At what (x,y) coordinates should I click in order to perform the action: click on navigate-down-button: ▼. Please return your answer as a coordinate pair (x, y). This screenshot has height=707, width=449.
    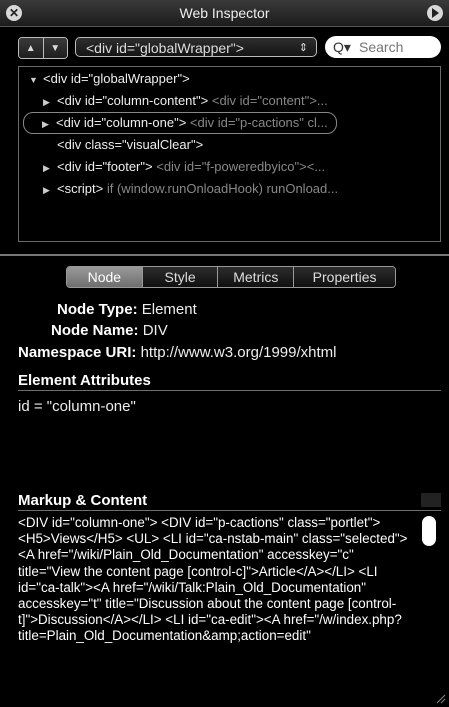
    Looking at the image, I should click on (54, 48).